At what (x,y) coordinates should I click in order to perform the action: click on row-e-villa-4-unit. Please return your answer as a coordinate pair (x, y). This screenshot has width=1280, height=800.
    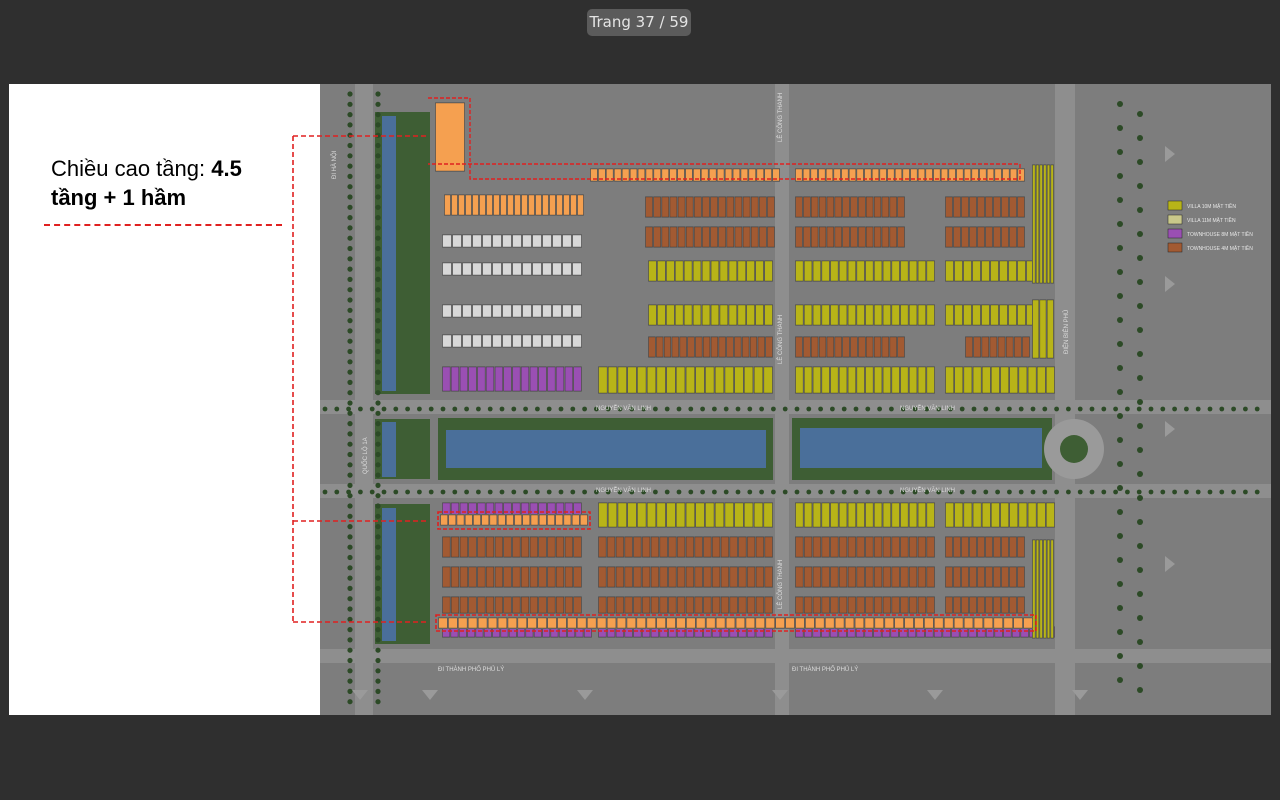
    Looking at the image, I should click on (958, 315).